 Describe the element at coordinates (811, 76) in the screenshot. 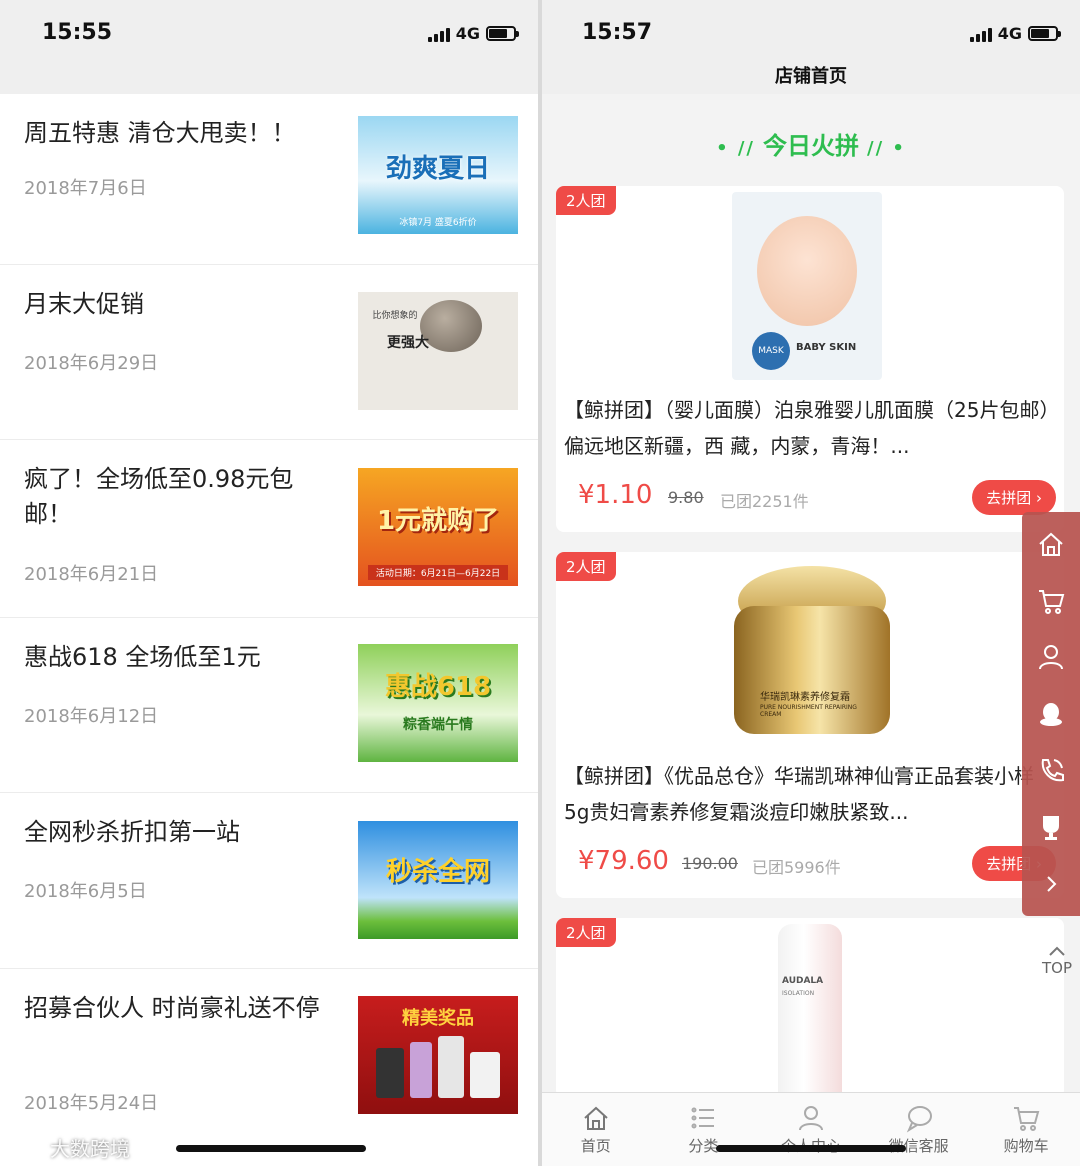

I see `page-title: 店铺首页` at that location.